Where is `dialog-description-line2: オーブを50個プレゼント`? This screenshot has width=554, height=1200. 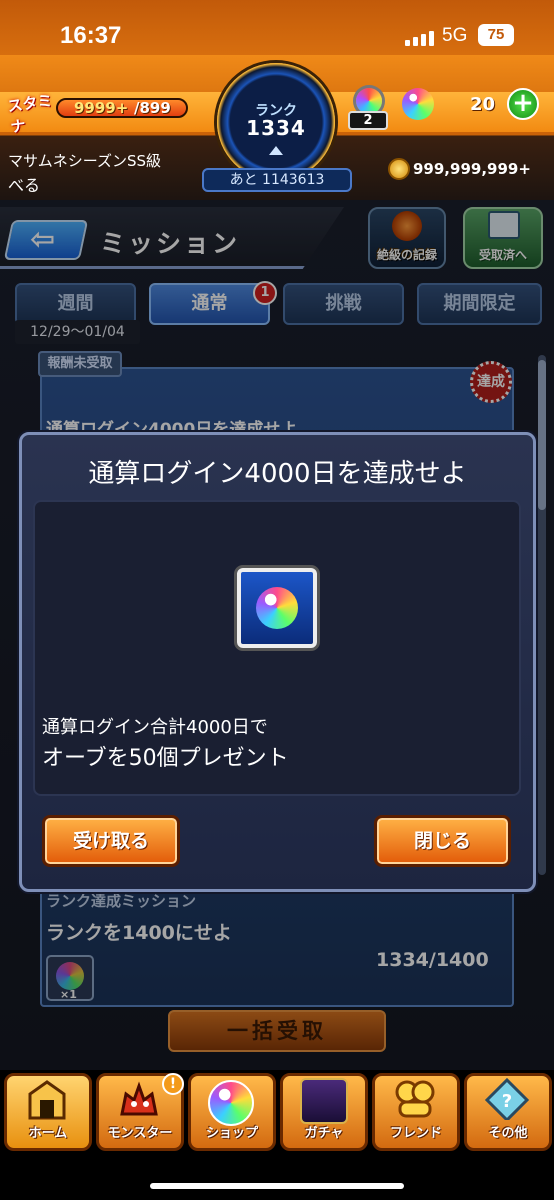 dialog-description-line2: オーブを50個プレゼント is located at coordinates (165, 758).